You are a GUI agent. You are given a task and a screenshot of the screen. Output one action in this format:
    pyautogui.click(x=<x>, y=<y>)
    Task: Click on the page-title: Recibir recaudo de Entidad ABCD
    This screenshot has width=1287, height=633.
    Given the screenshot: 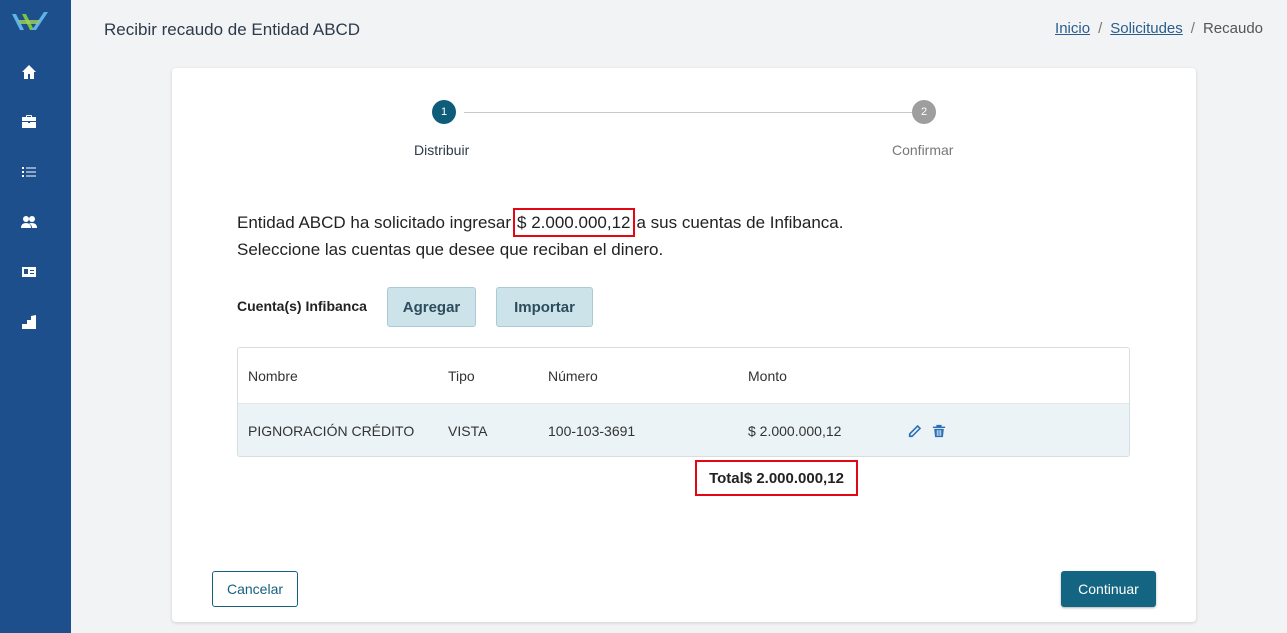 What is the action you would take?
    pyautogui.click(x=232, y=29)
    